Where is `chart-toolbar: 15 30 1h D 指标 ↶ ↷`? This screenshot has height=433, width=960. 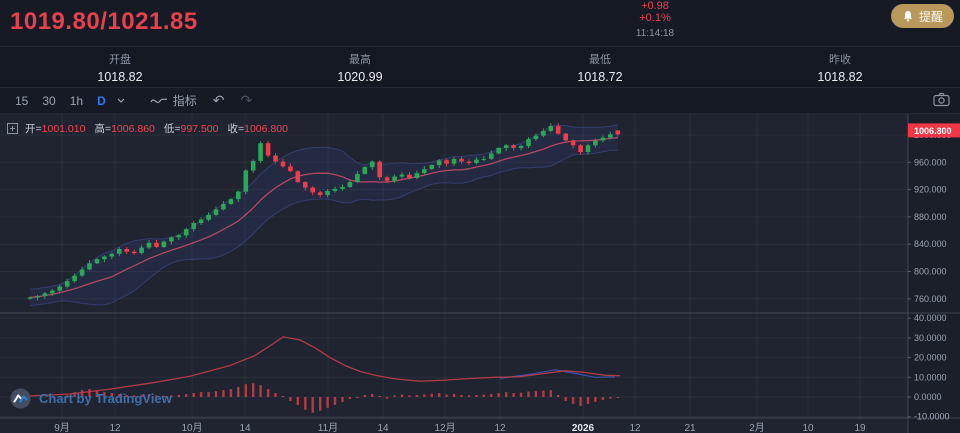
chart-toolbar: 15 30 1h D 指标 ↶ ↷ is located at coordinates (480, 101).